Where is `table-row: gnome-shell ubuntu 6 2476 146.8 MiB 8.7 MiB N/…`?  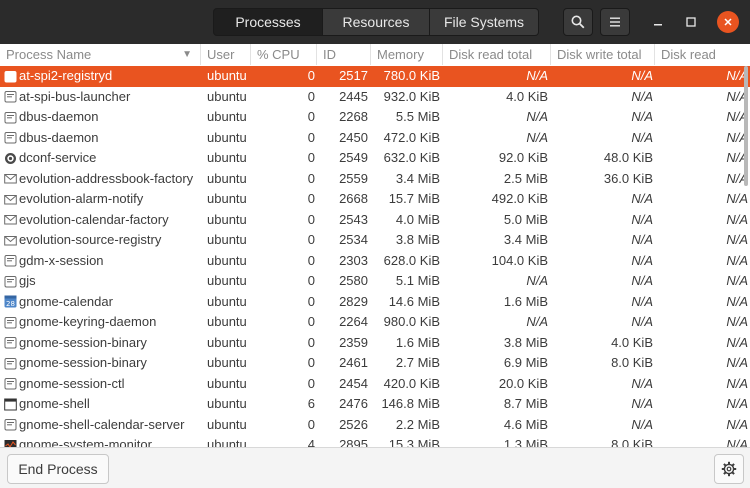 table-row: gnome-shell ubuntu 6 2476 146.8 MiB 8.7 MiB N/… is located at coordinates (375, 404).